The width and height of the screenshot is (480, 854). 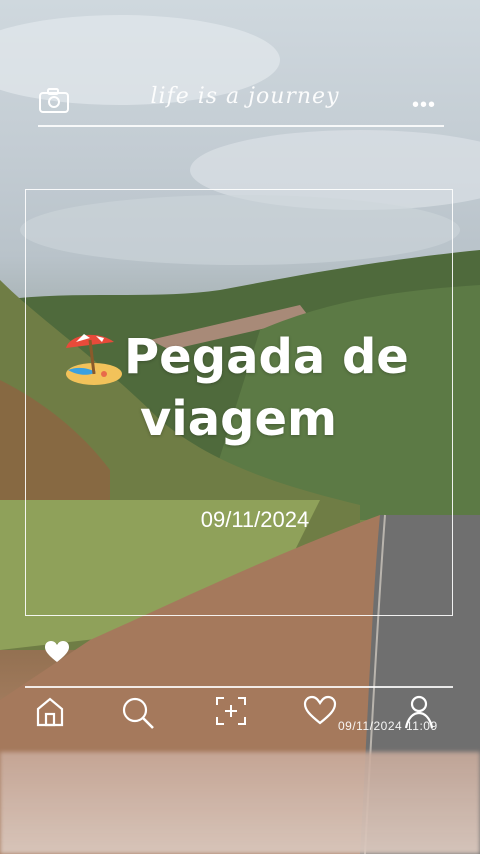 What do you see at coordinates (424, 105) in the screenshot?
I see `more-dots-icon: •••` at bounding box center [424, 105].